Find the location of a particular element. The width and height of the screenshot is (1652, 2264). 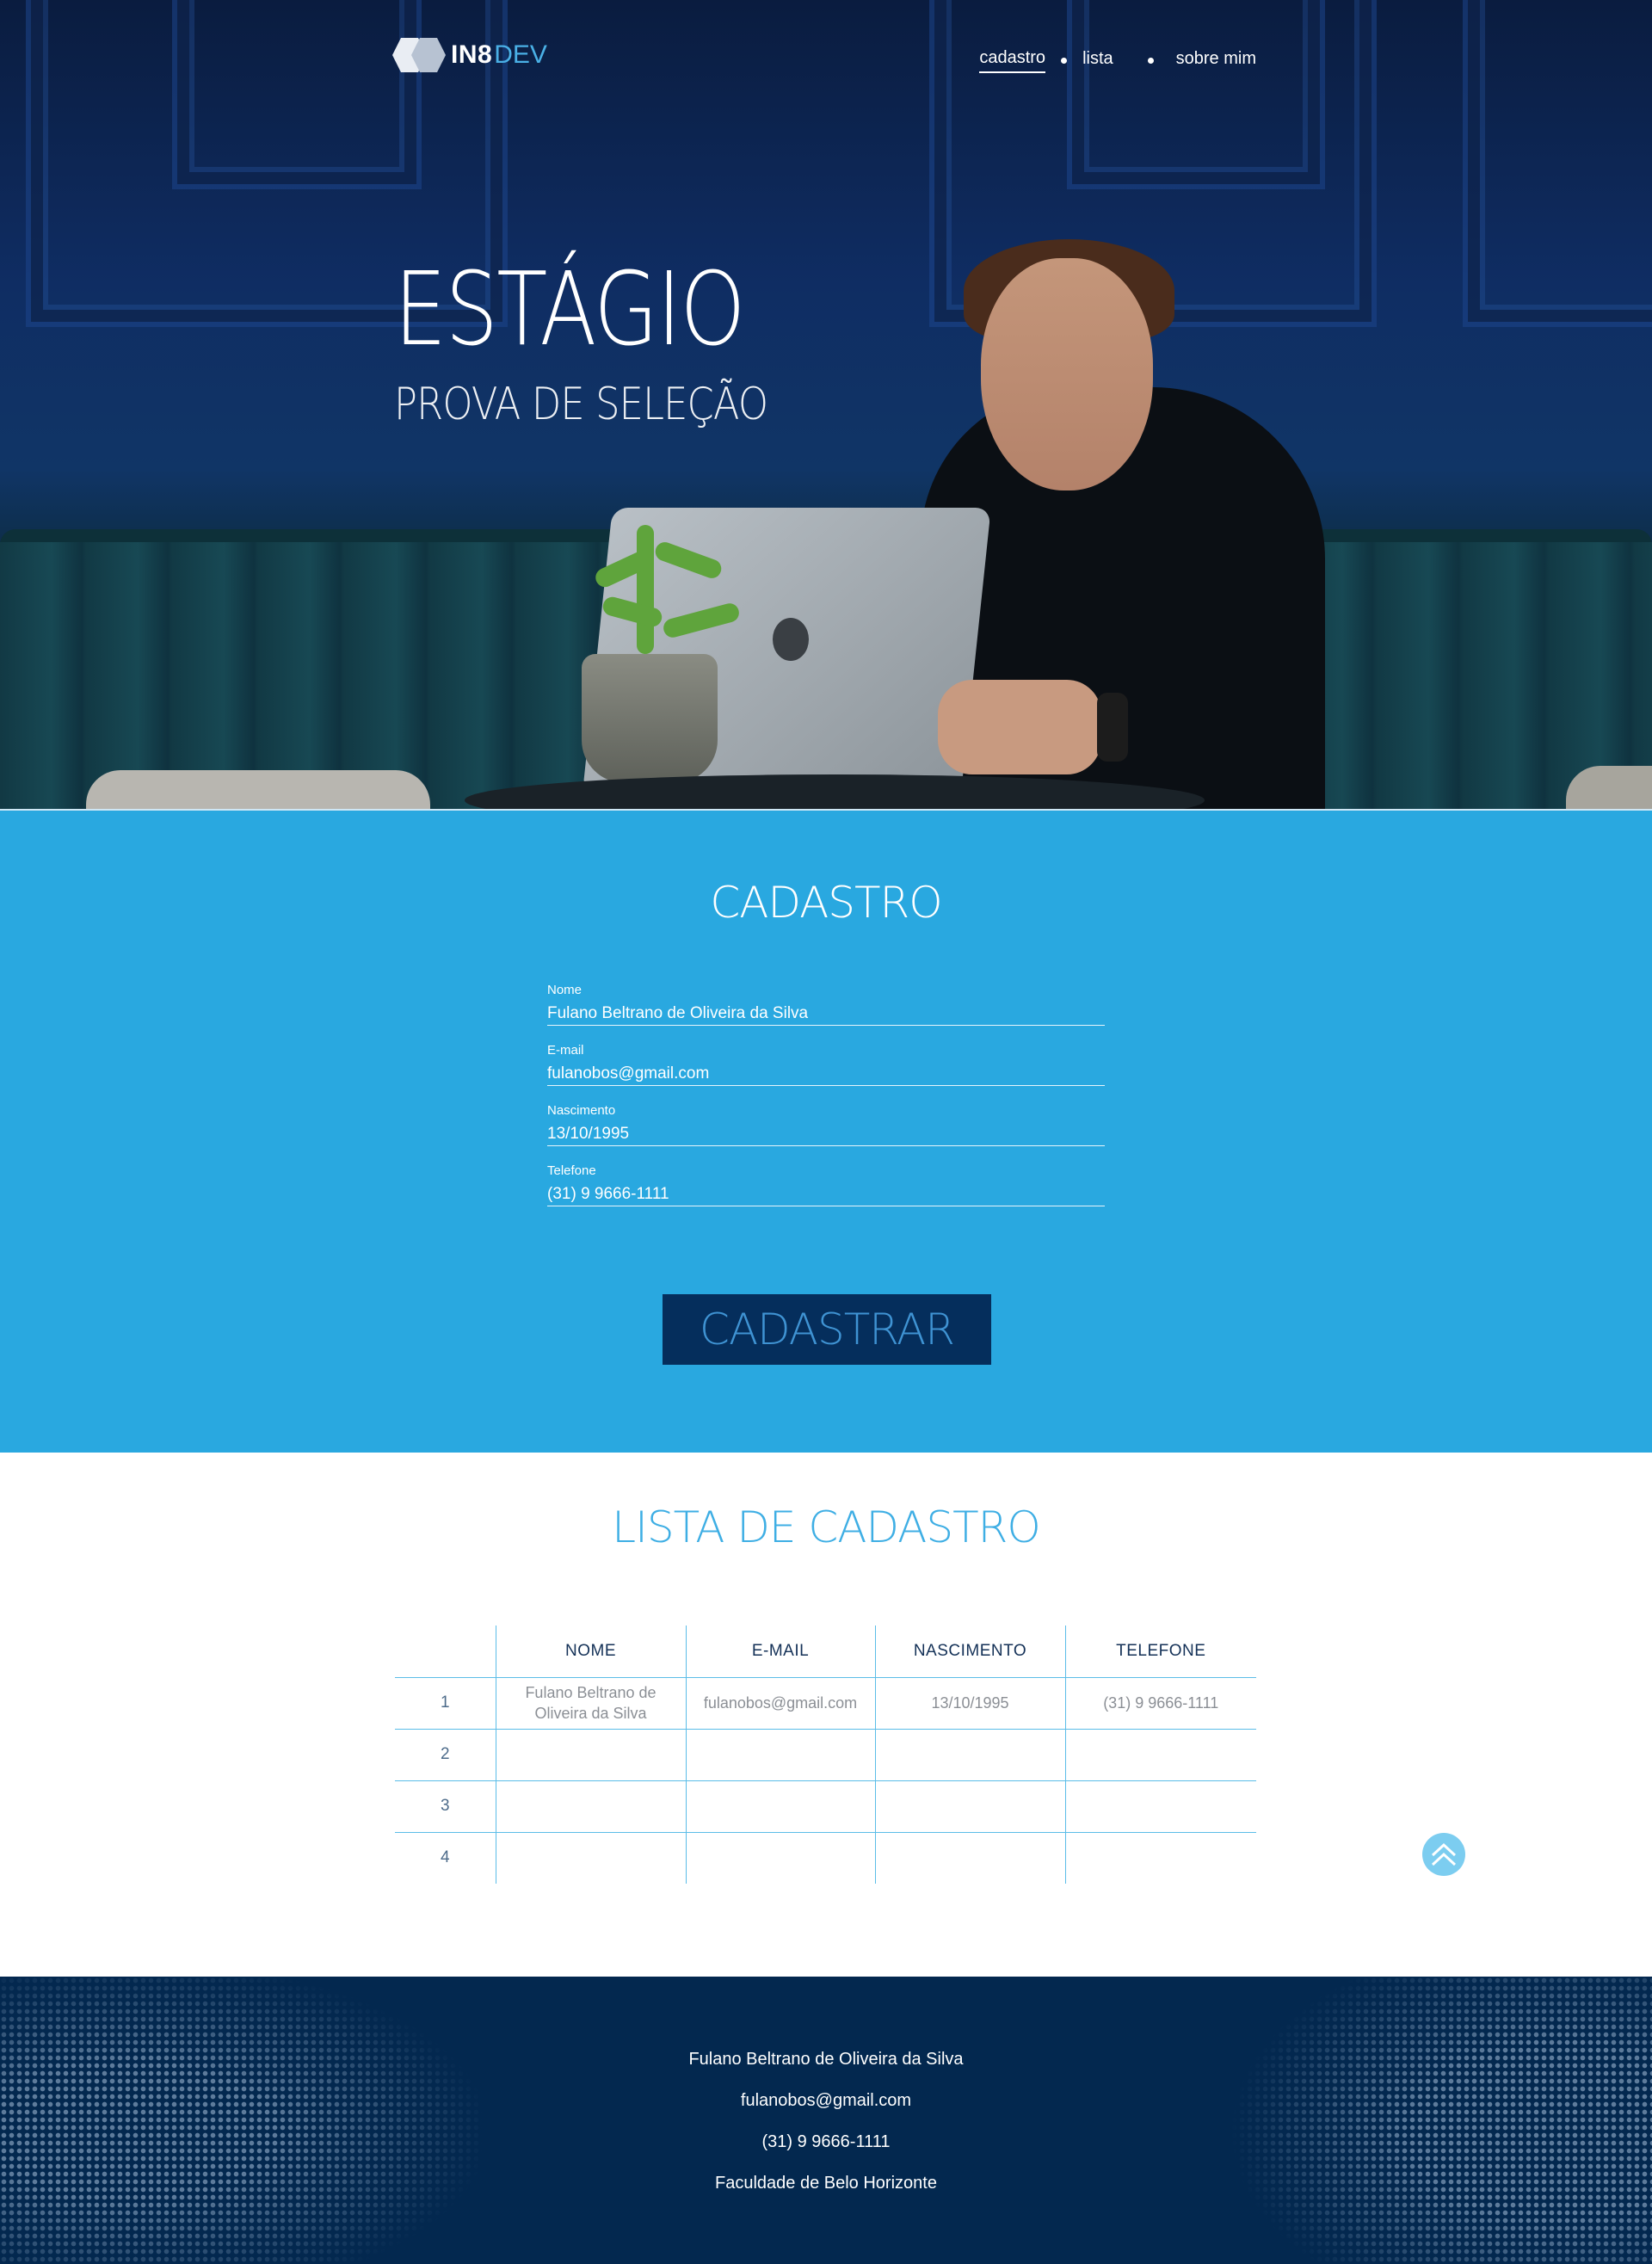

footer-school: Faculdade de Belo Horizonte is located at coordinates (826, 2183).